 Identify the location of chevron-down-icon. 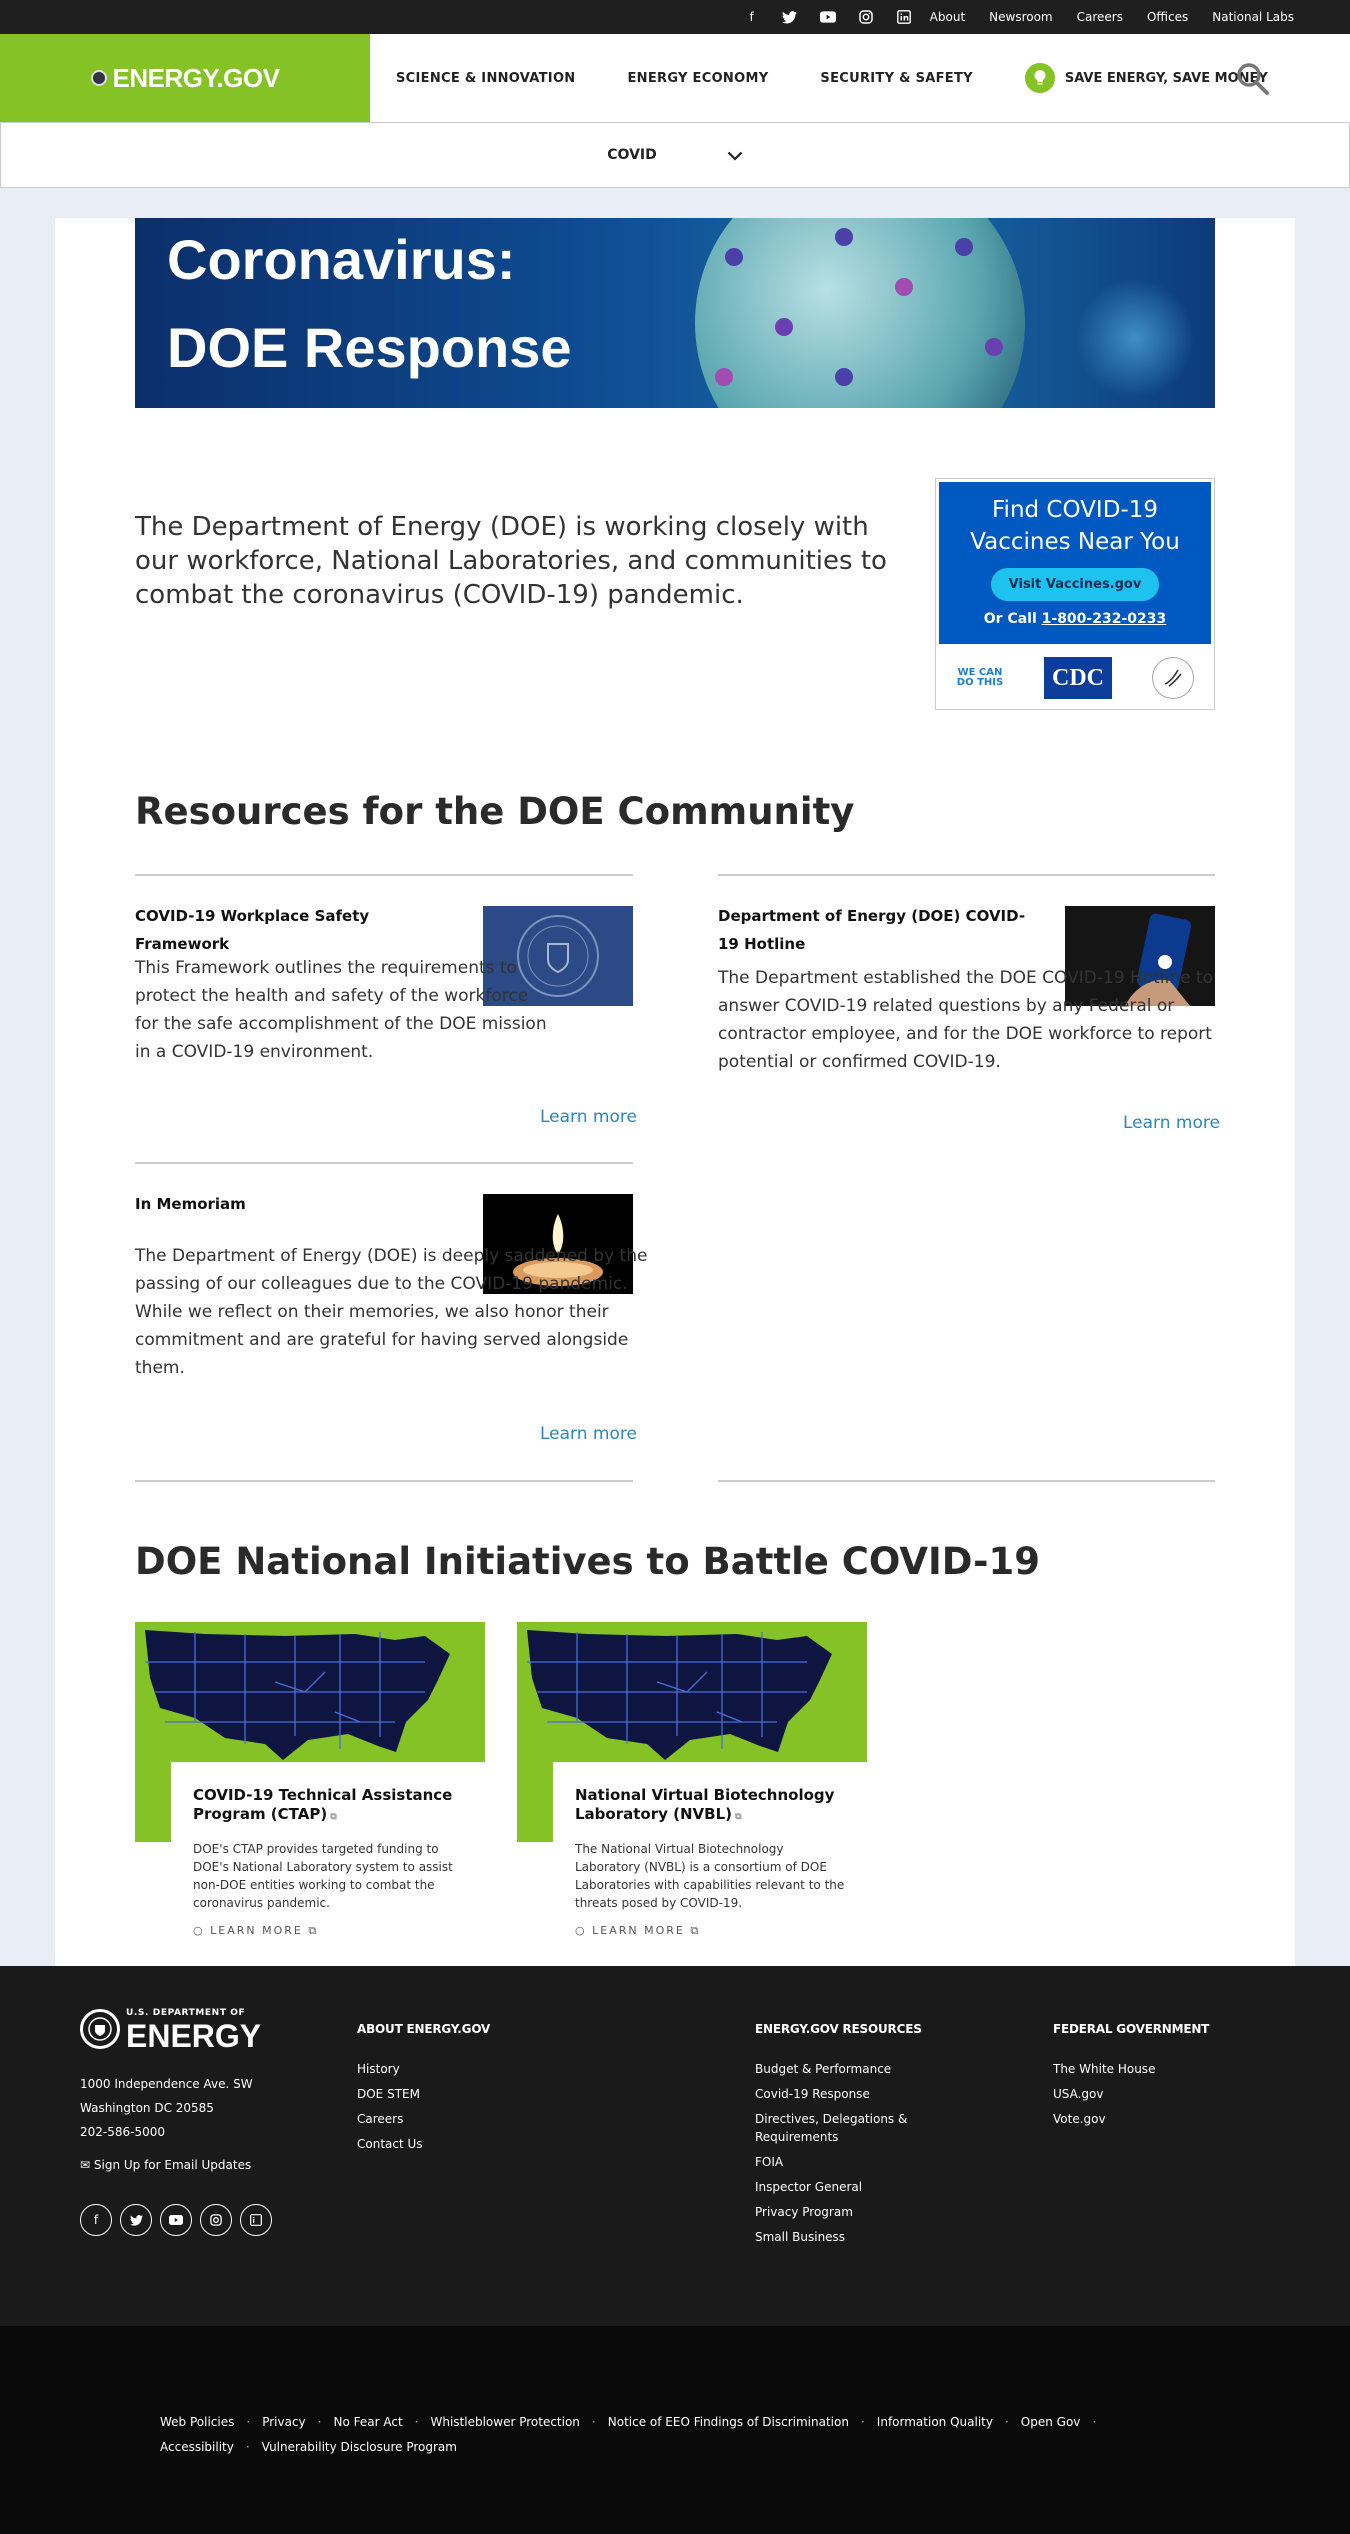
(735, 155).